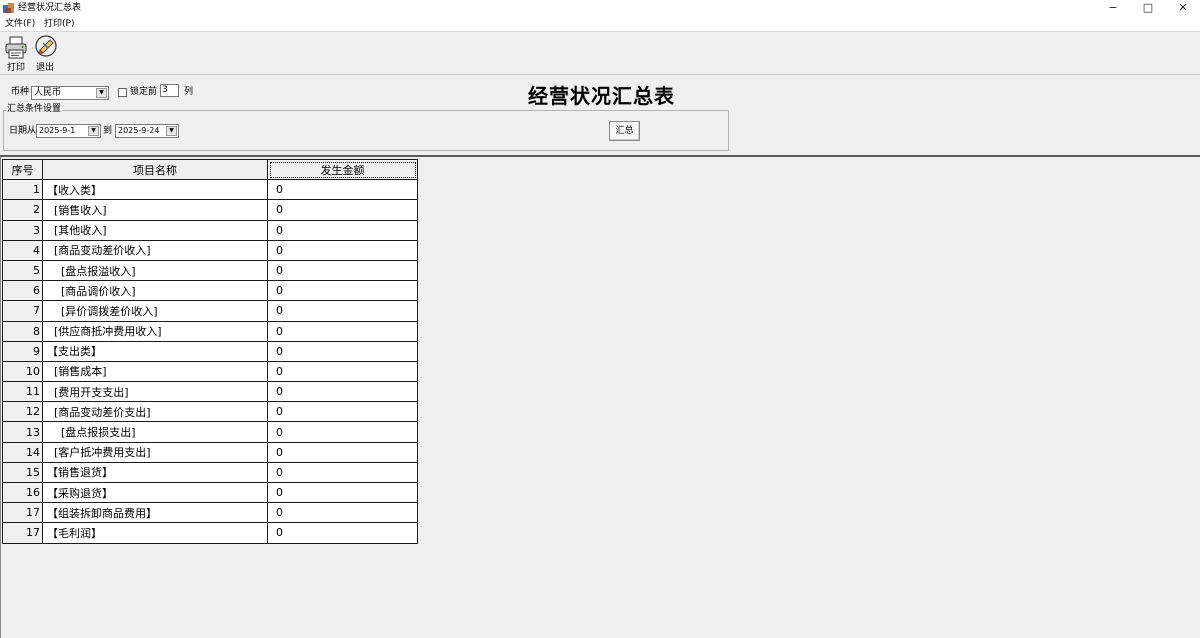 The width and height of the screenshot is (1200, 638). What do you see at coordinates (16, 47) in the screenshot?
I see `printer-icon` at bounding box center [16, 47].